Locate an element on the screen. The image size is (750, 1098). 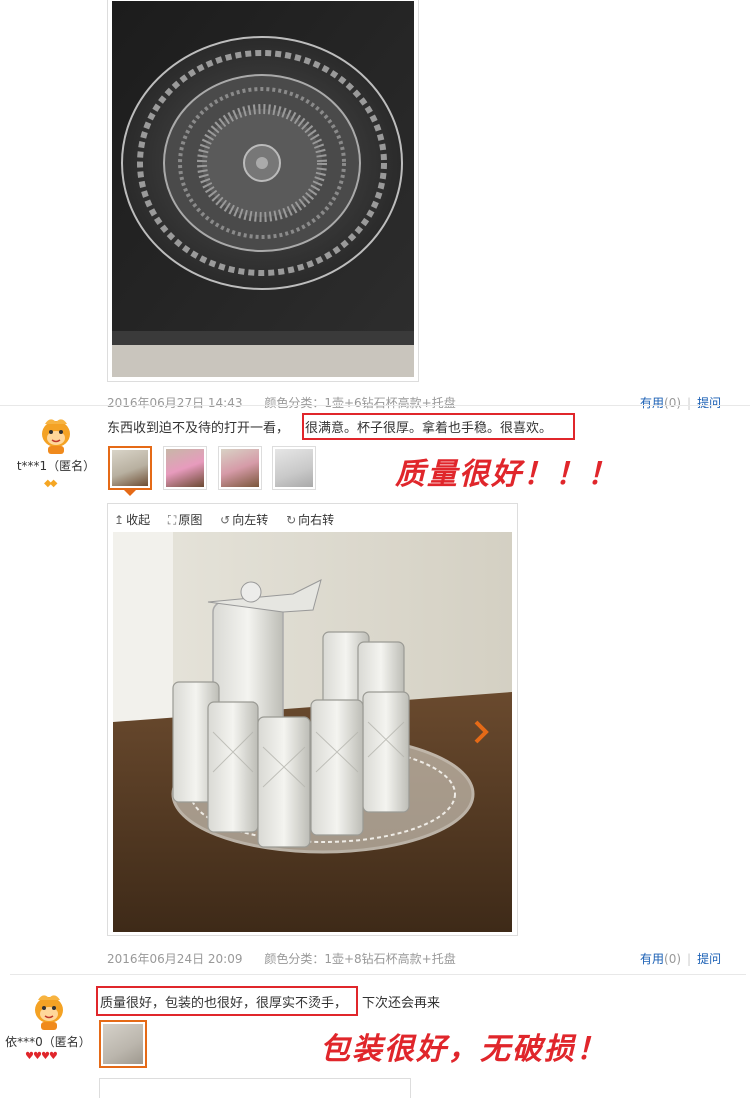
fullsize-icon: ⛶ is located at coordinates (172, 520).